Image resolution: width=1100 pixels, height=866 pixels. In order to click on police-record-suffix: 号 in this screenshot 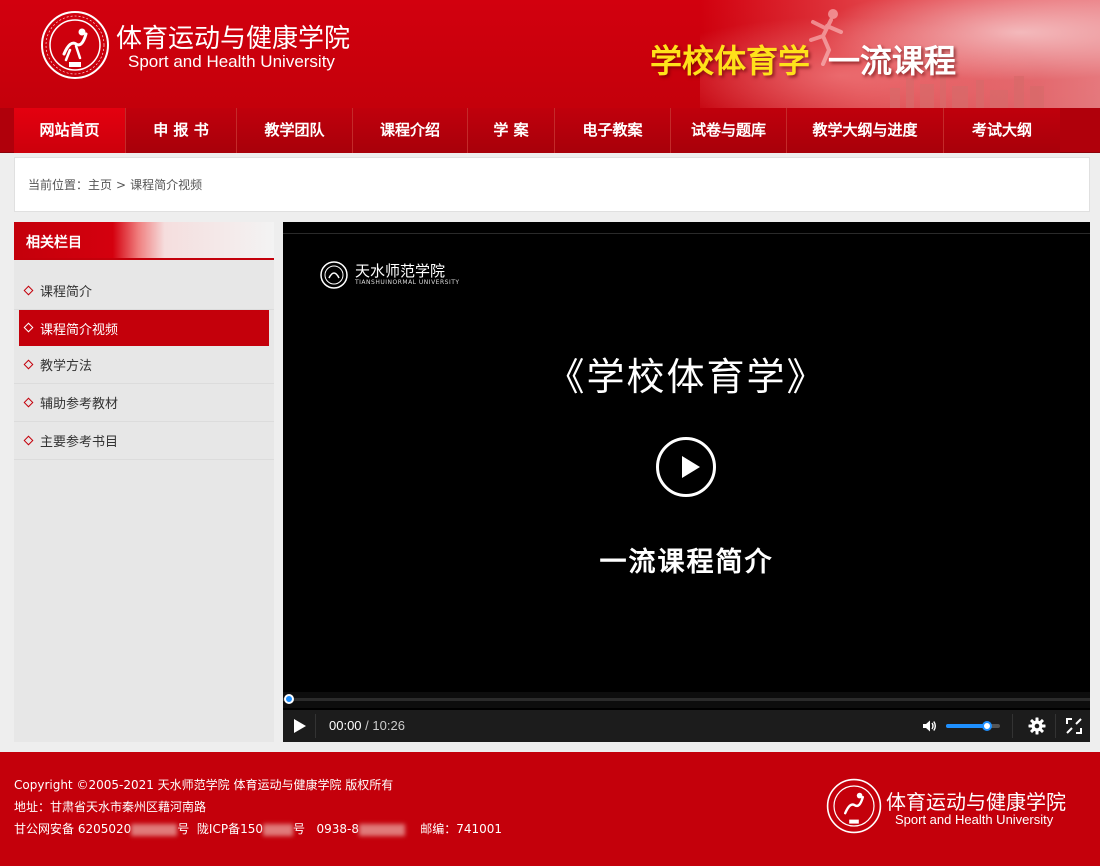, I will do `click(183, 829)`.